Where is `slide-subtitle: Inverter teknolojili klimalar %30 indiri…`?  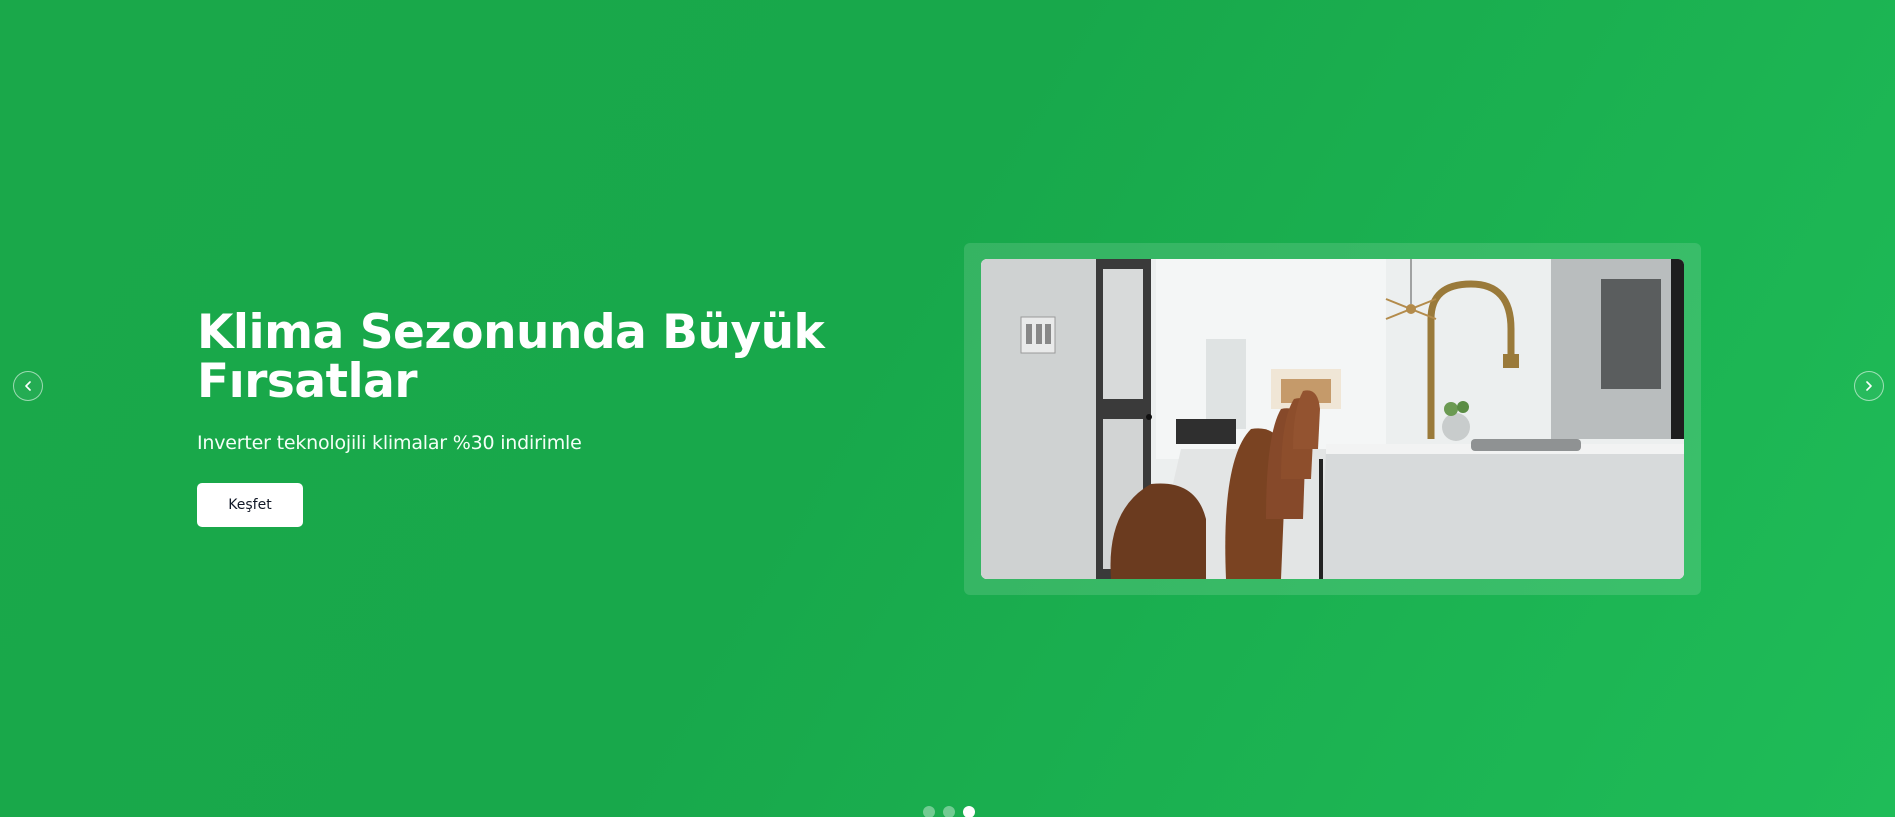 slide-subtitle: Inverter teknolojili klimalar %30 indiri… is located at coordinates (389, 443).